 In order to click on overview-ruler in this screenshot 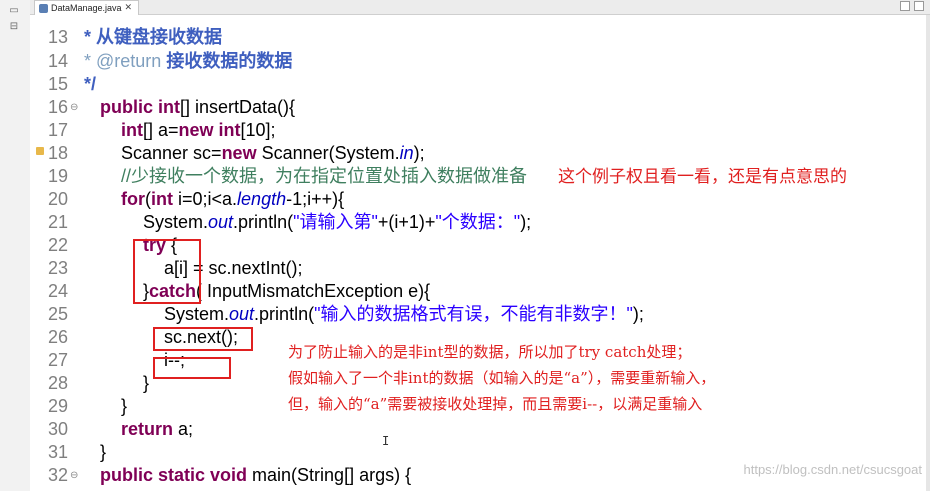, I will do `click(928, 253)`.